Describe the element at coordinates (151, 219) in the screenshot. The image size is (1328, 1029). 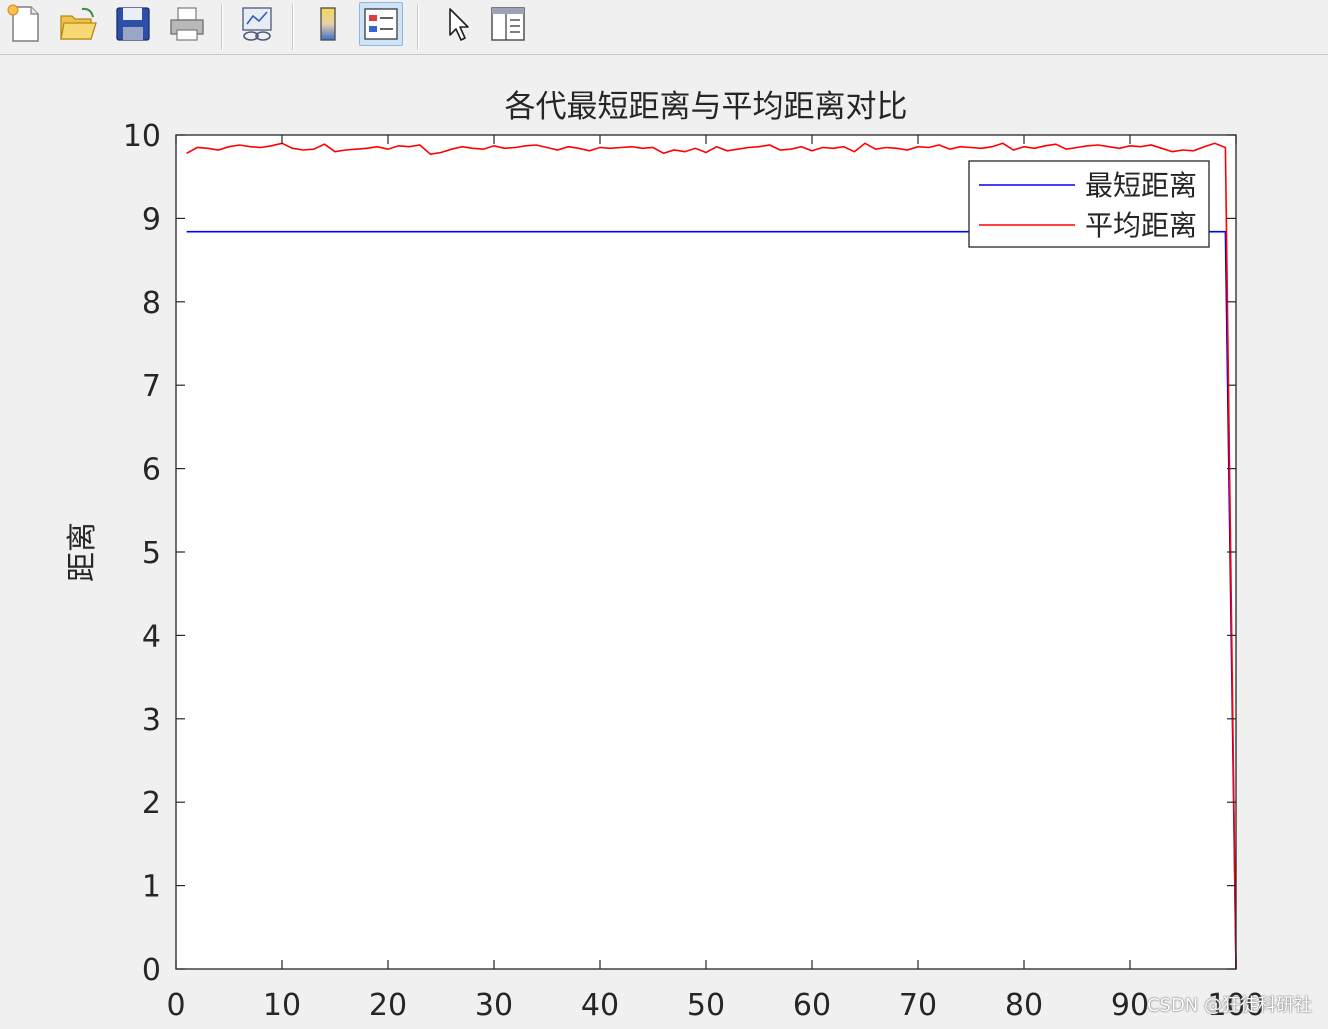
I see `y-tick-label: 9` at that location.